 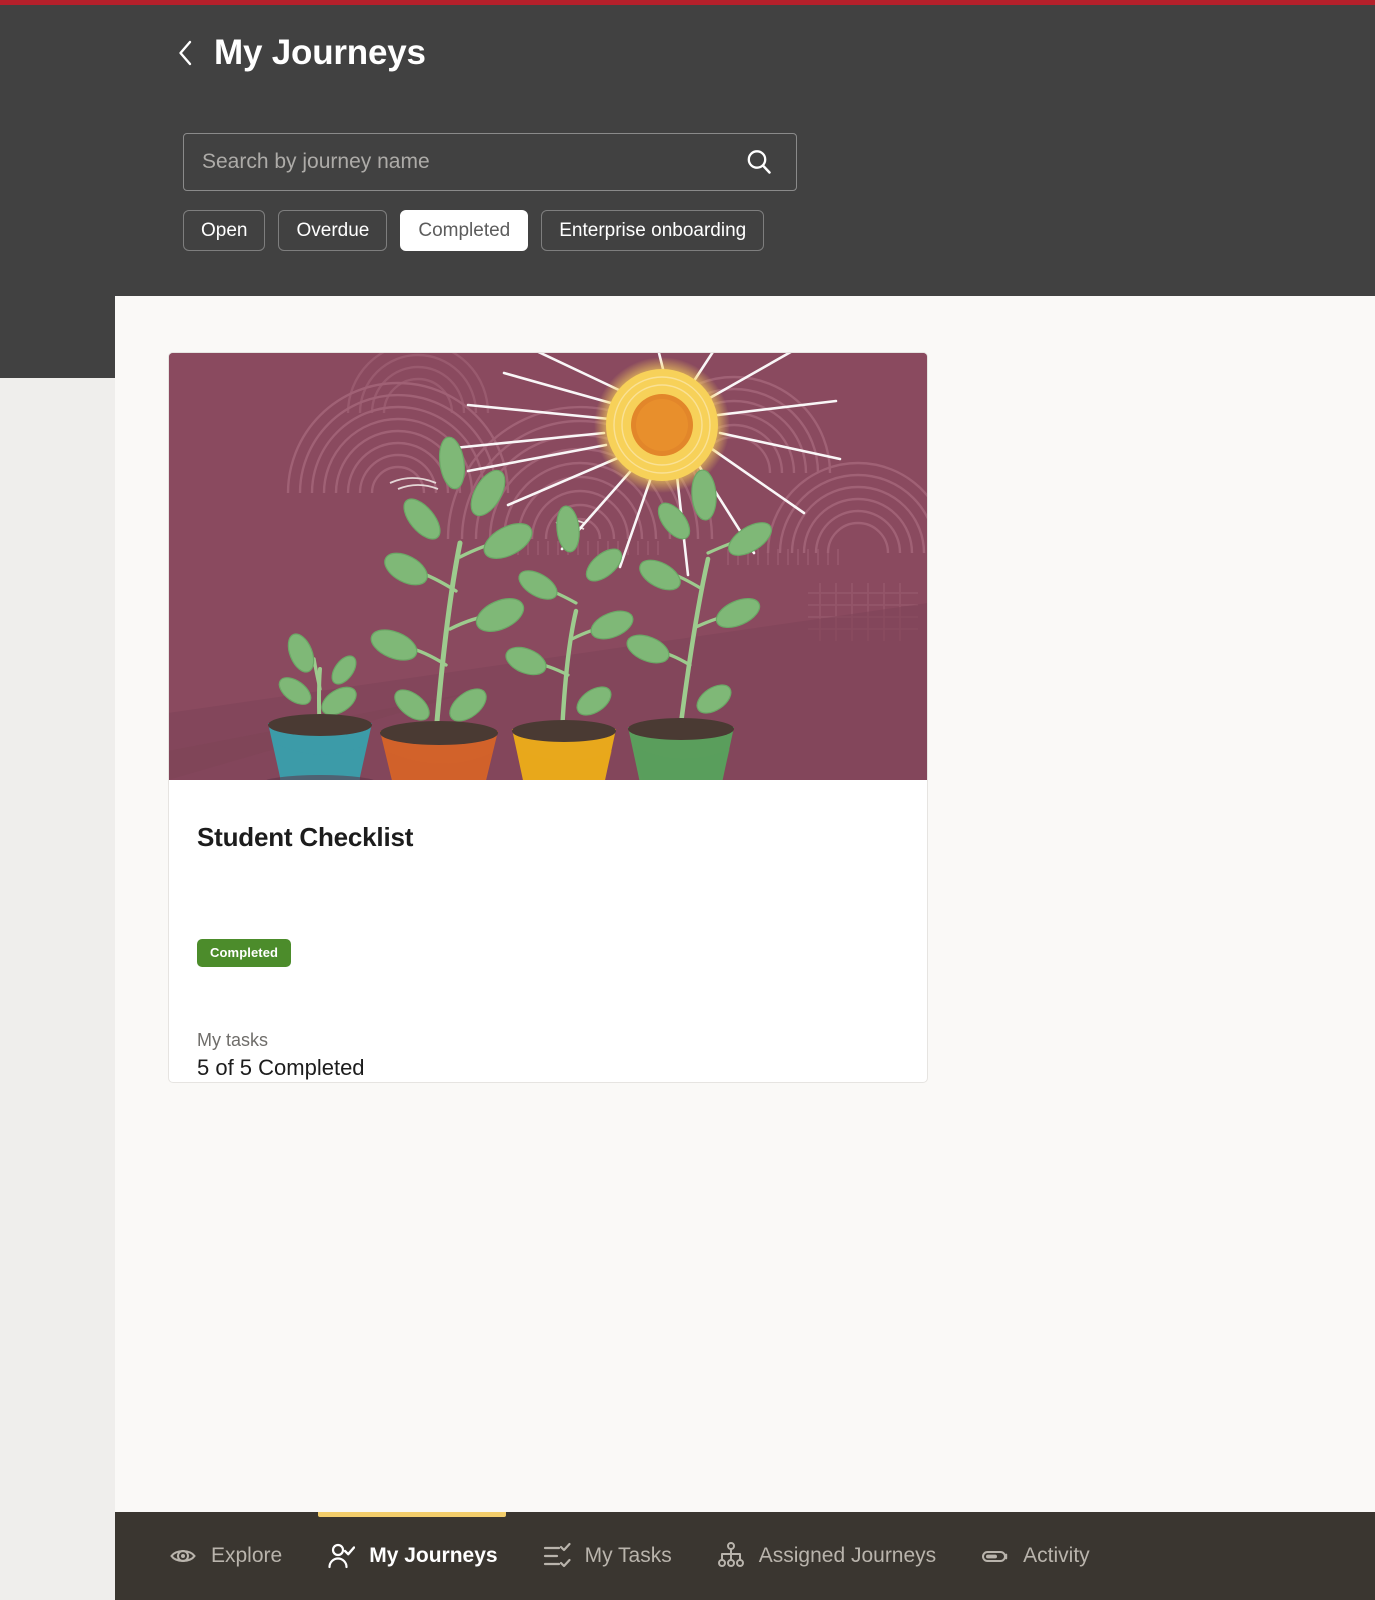 What do you see at coordinates (995, 1556) in the screenshot?
I see `battery-icon` at bounding box center [995, 1556].